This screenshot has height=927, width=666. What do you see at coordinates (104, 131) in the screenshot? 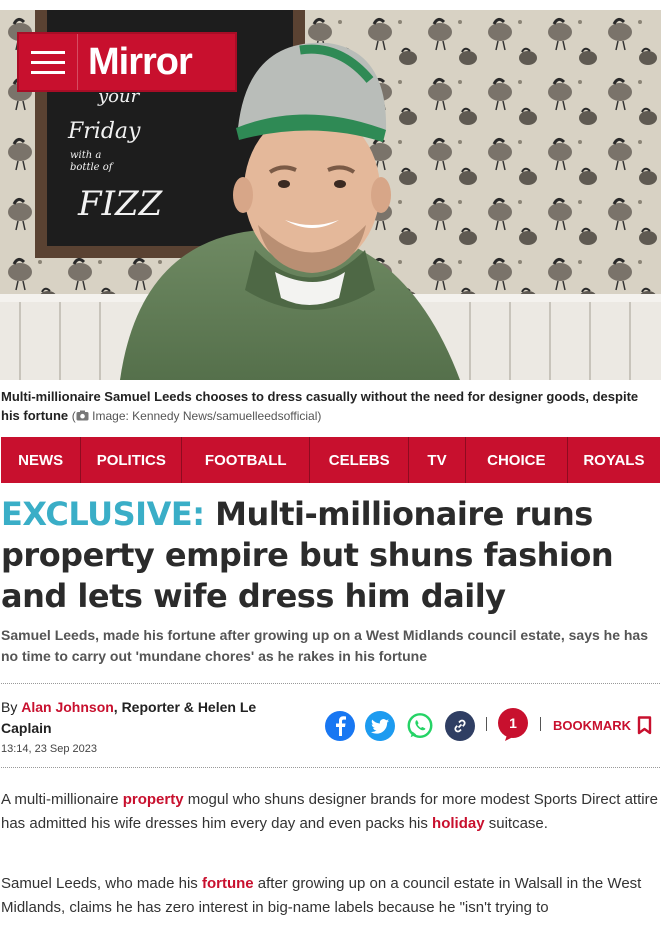
I see `chalk-line-friday: Friday` at bounding box center [104, 131].